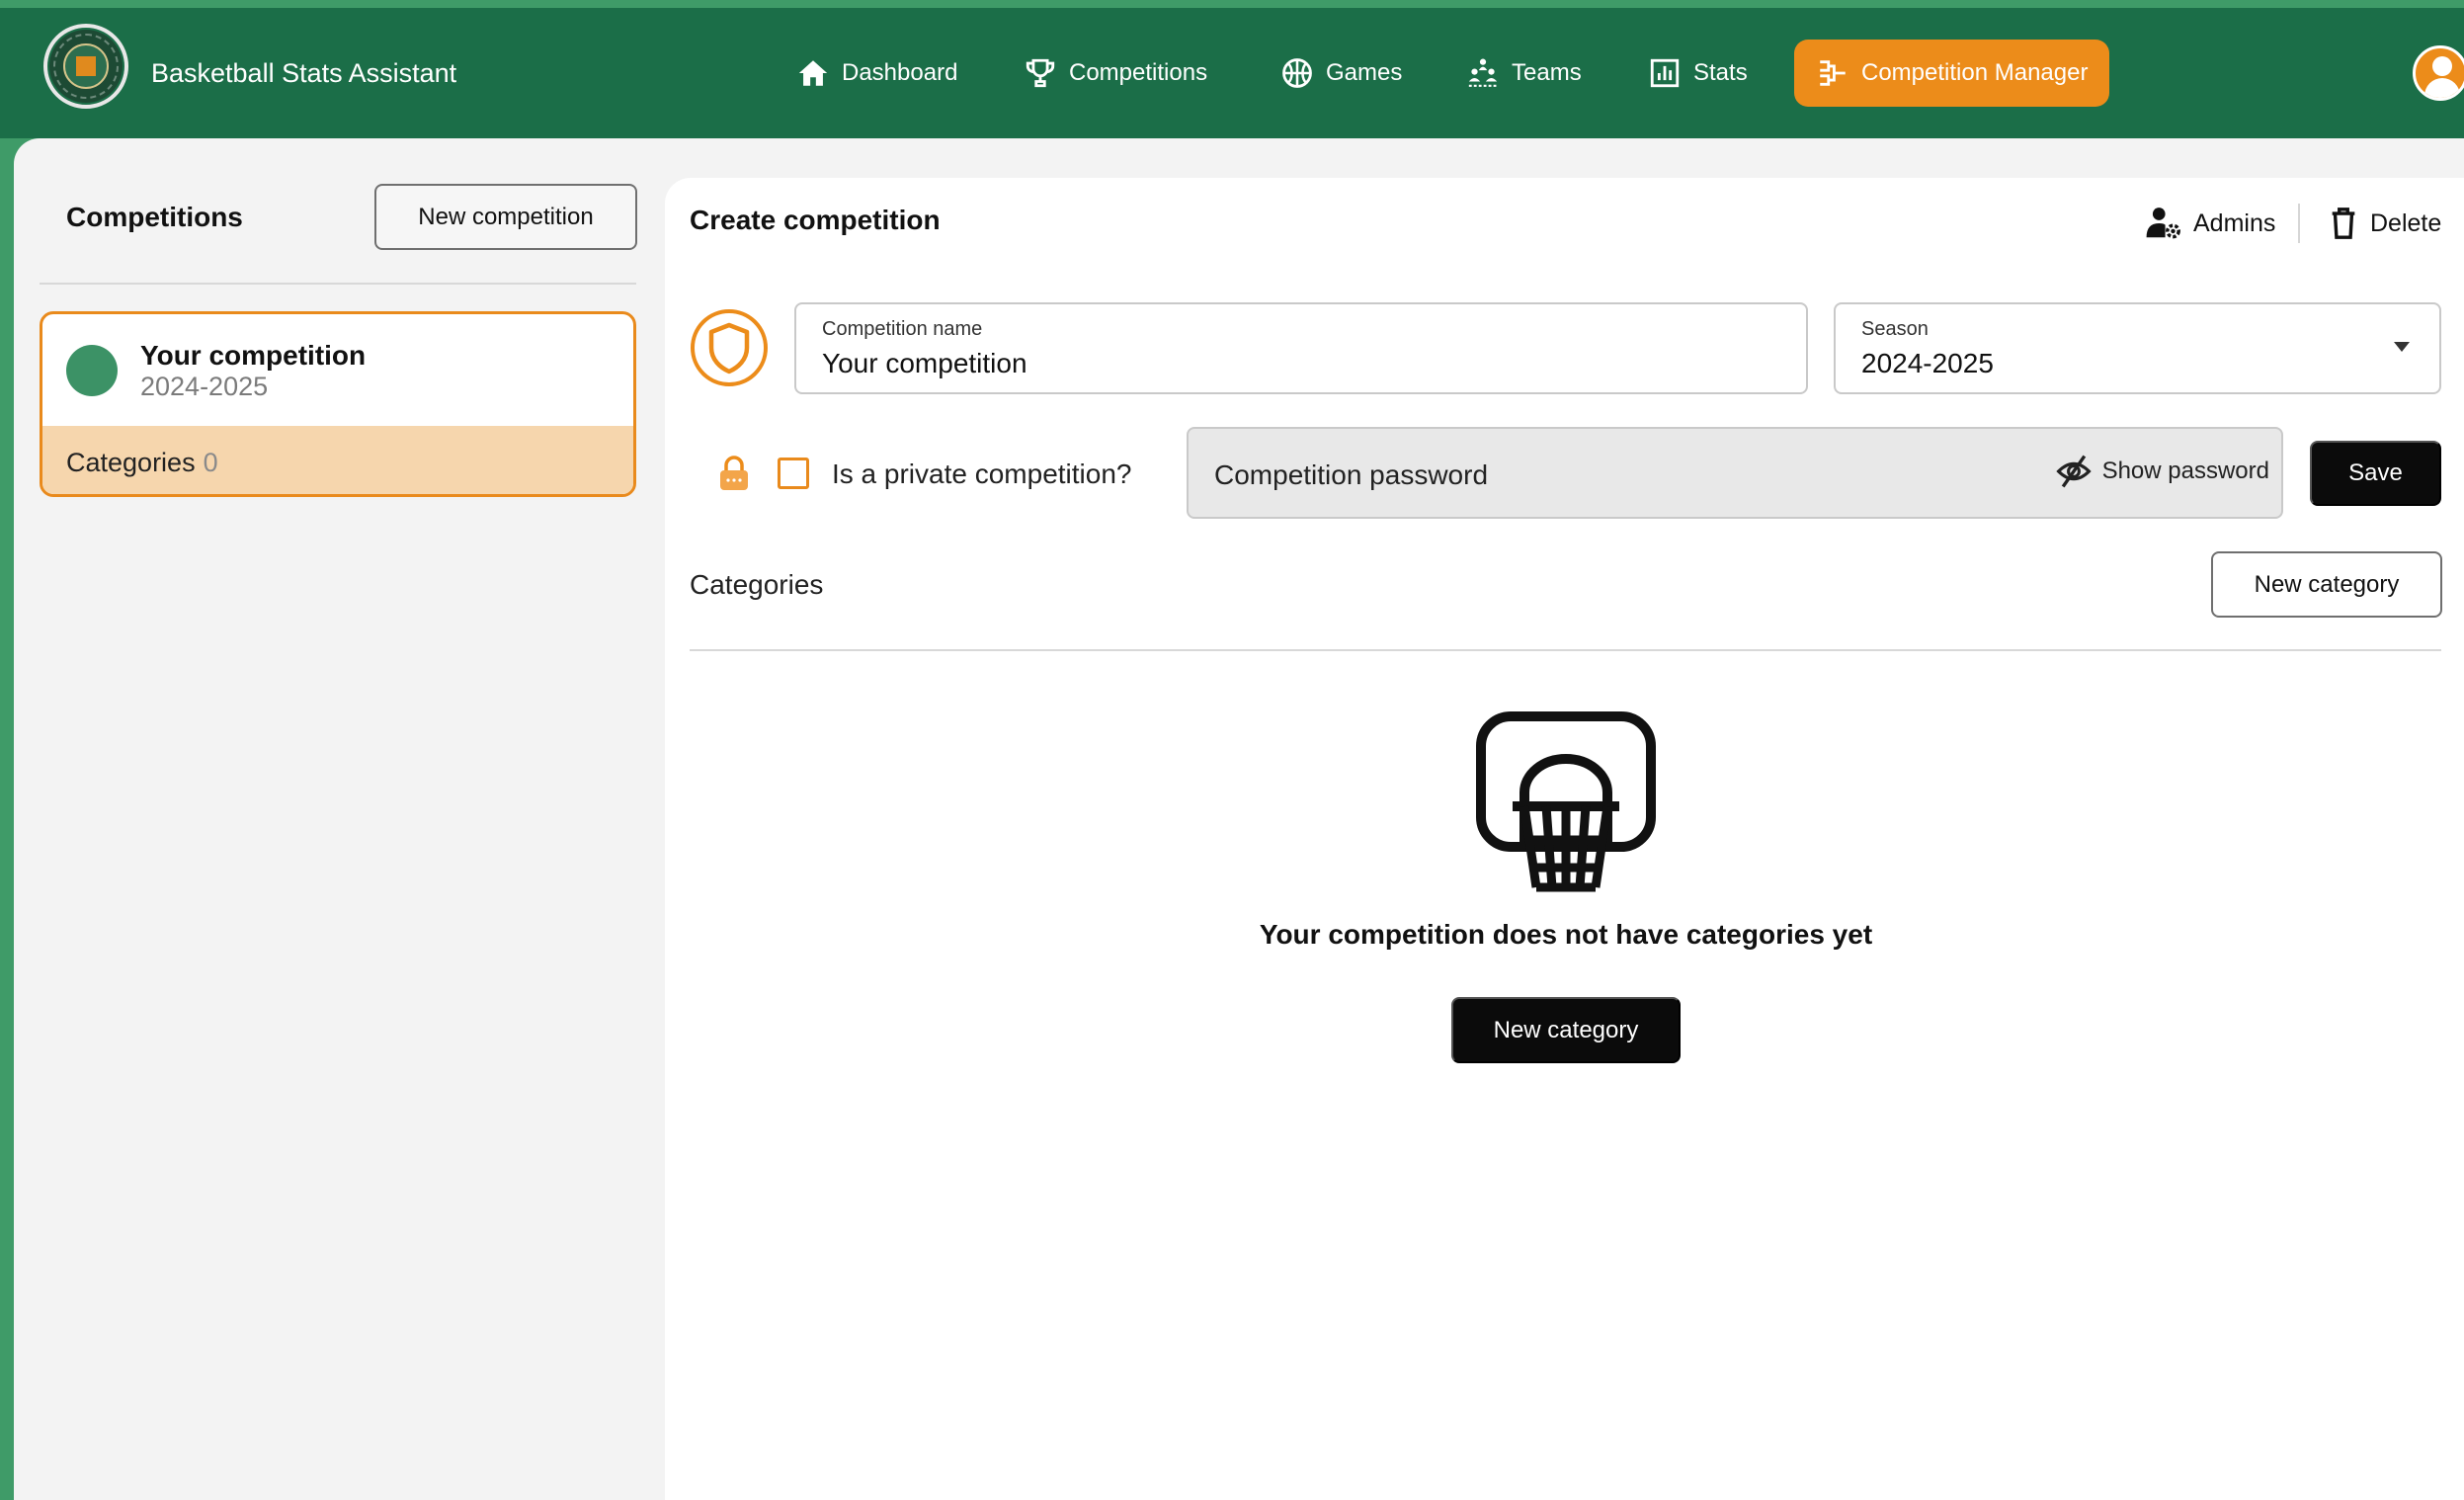 This screenshot has width=2464, height=1500. Describe the element at coordinates (1351, 474) in the screenshot. I see `competition-password-placeholder: Competition password` at that location.